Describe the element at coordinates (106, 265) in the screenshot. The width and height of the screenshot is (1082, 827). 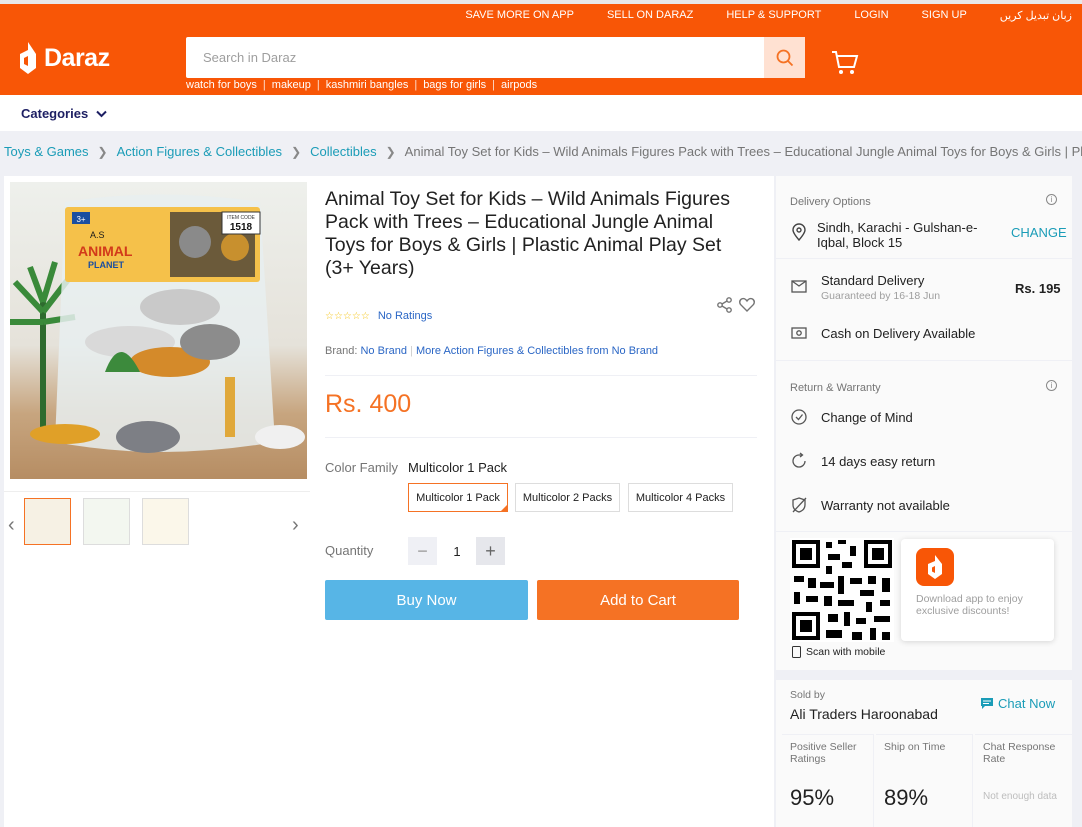
I see `svg-text: PLANET` at that location.